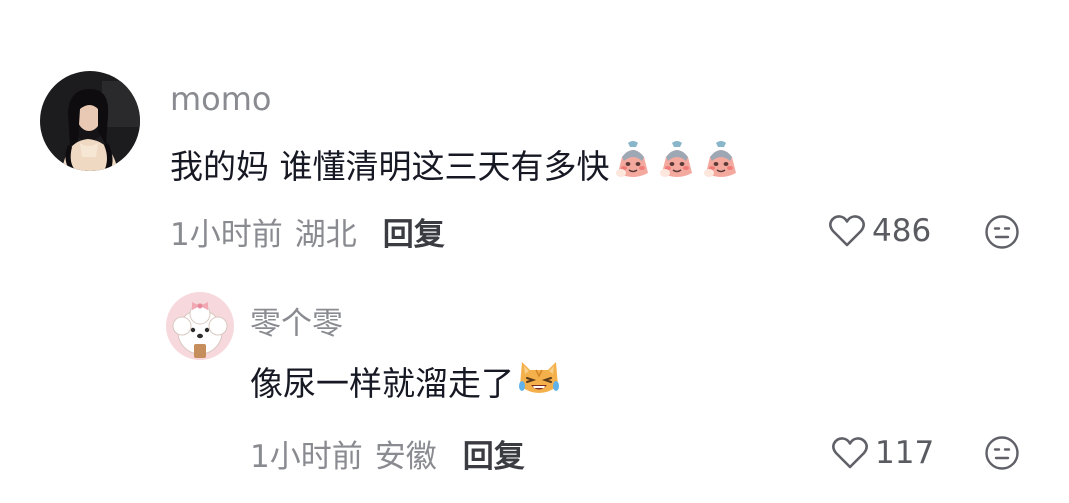 This screenshot has height=503, width=1069. I want to click on fluffy-dog-avatar-icon, so click(200, 326).